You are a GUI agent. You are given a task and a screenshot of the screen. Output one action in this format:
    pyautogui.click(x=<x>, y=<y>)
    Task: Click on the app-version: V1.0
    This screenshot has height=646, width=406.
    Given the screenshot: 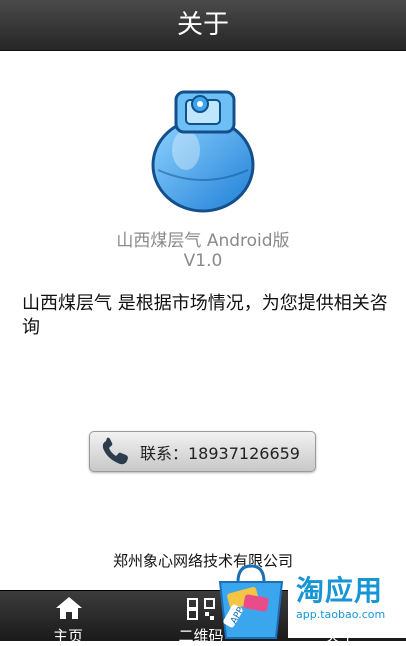 What is the action you would take?
    pyautogui.click(x=203, y=261)
    